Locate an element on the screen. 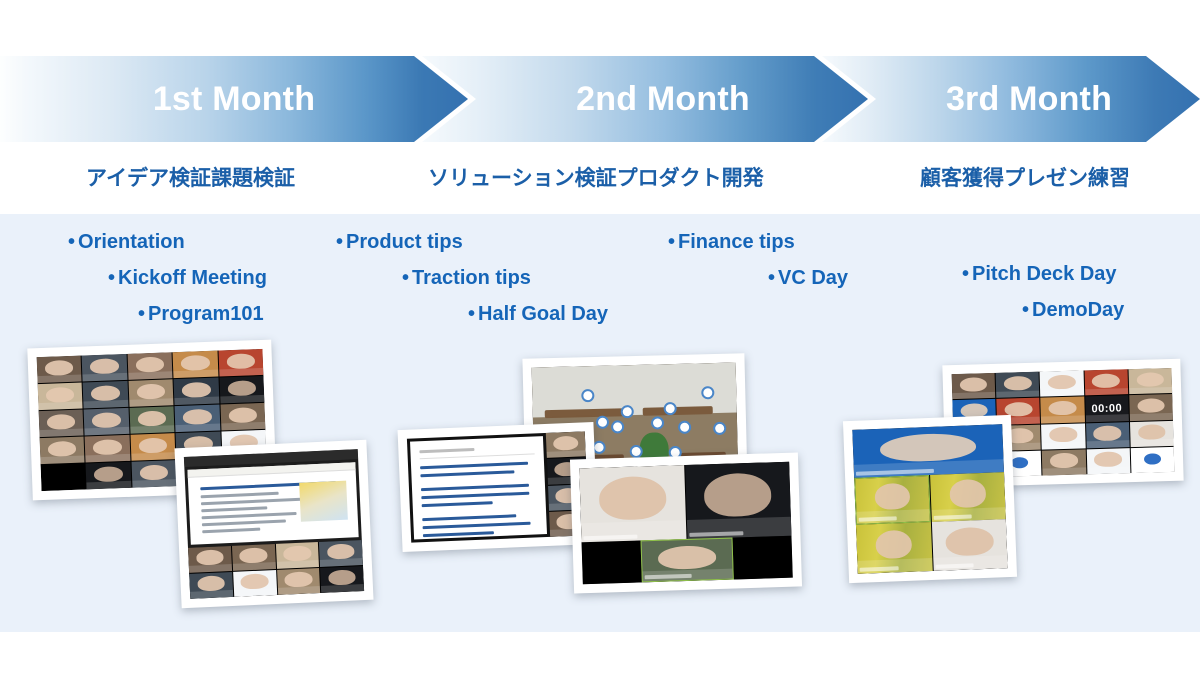 The image size is (1200, 675). photo-interview-slide is located at coordinates (498, 487).